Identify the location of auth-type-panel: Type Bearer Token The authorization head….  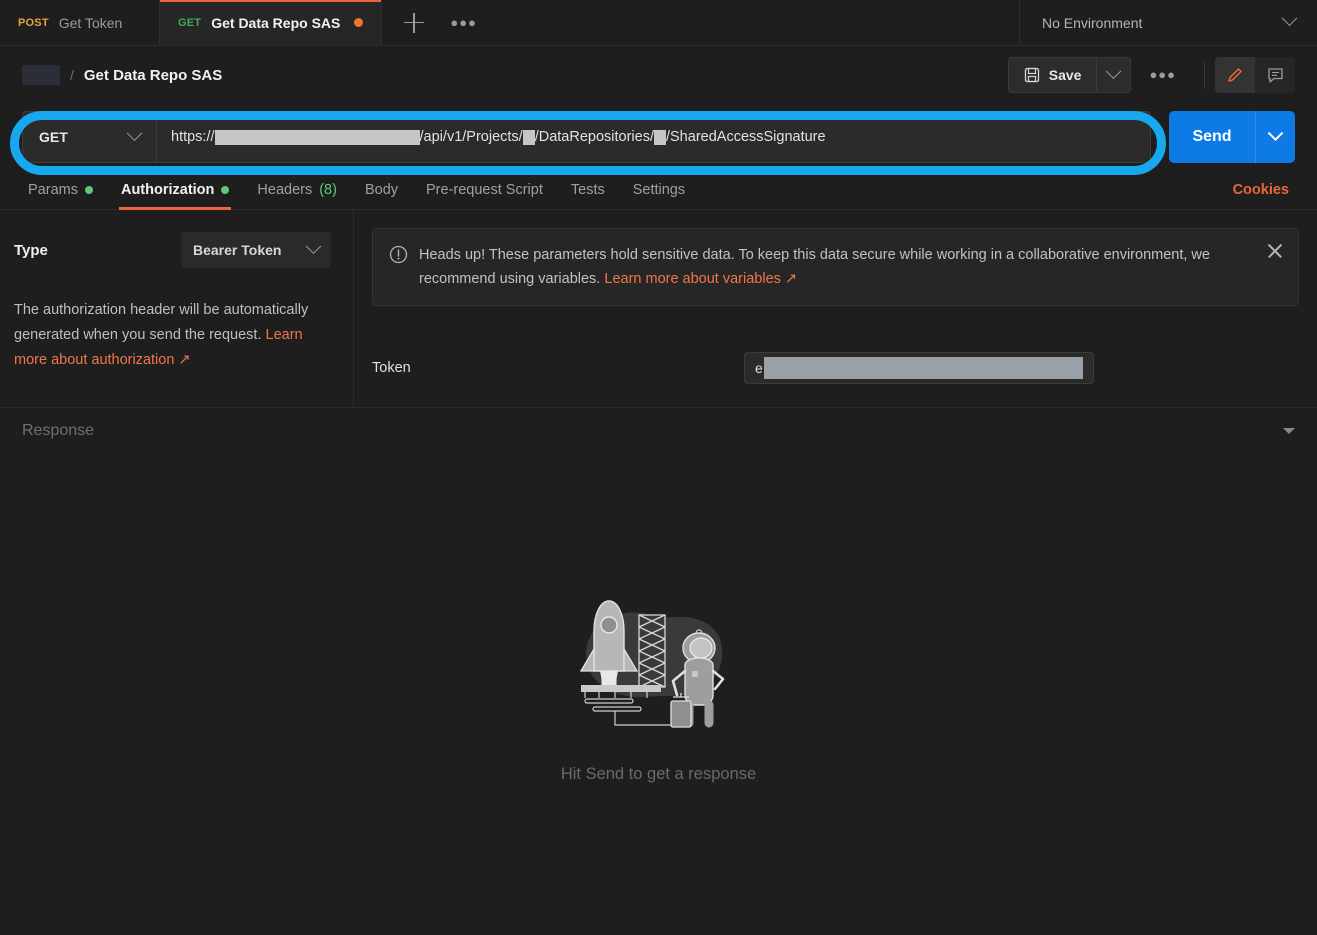
(177, 308).